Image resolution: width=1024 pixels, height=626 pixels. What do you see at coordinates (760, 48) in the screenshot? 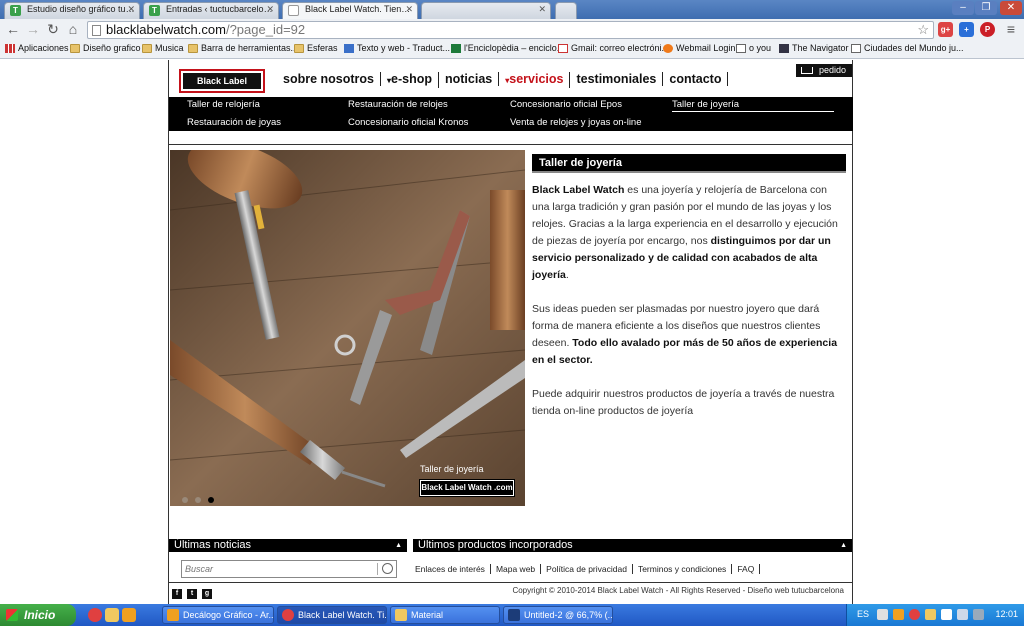
I see `bookmark-label: o you` at bounding box center [760, 48].